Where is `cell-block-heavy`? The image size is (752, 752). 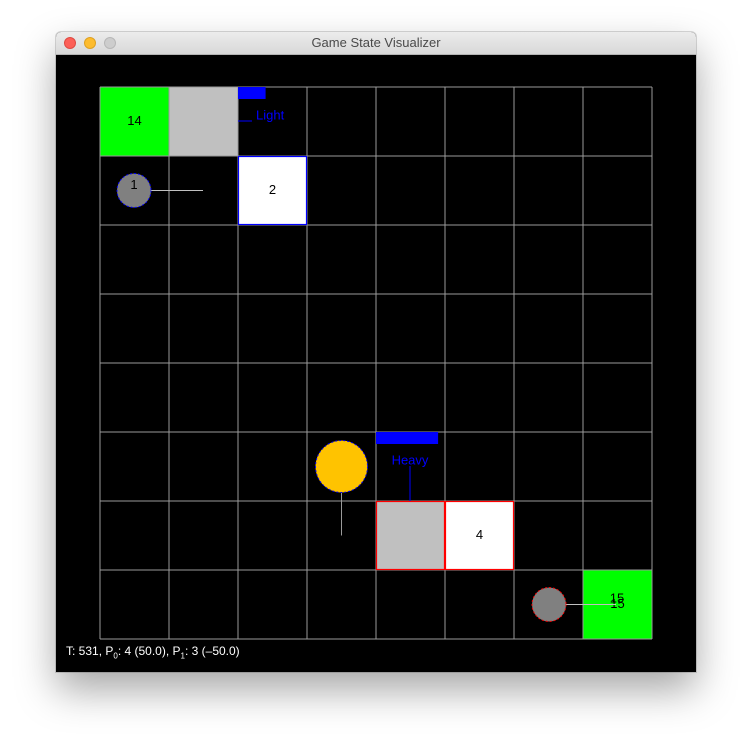
cell-block-heavy is located at coordinates (410, 535).